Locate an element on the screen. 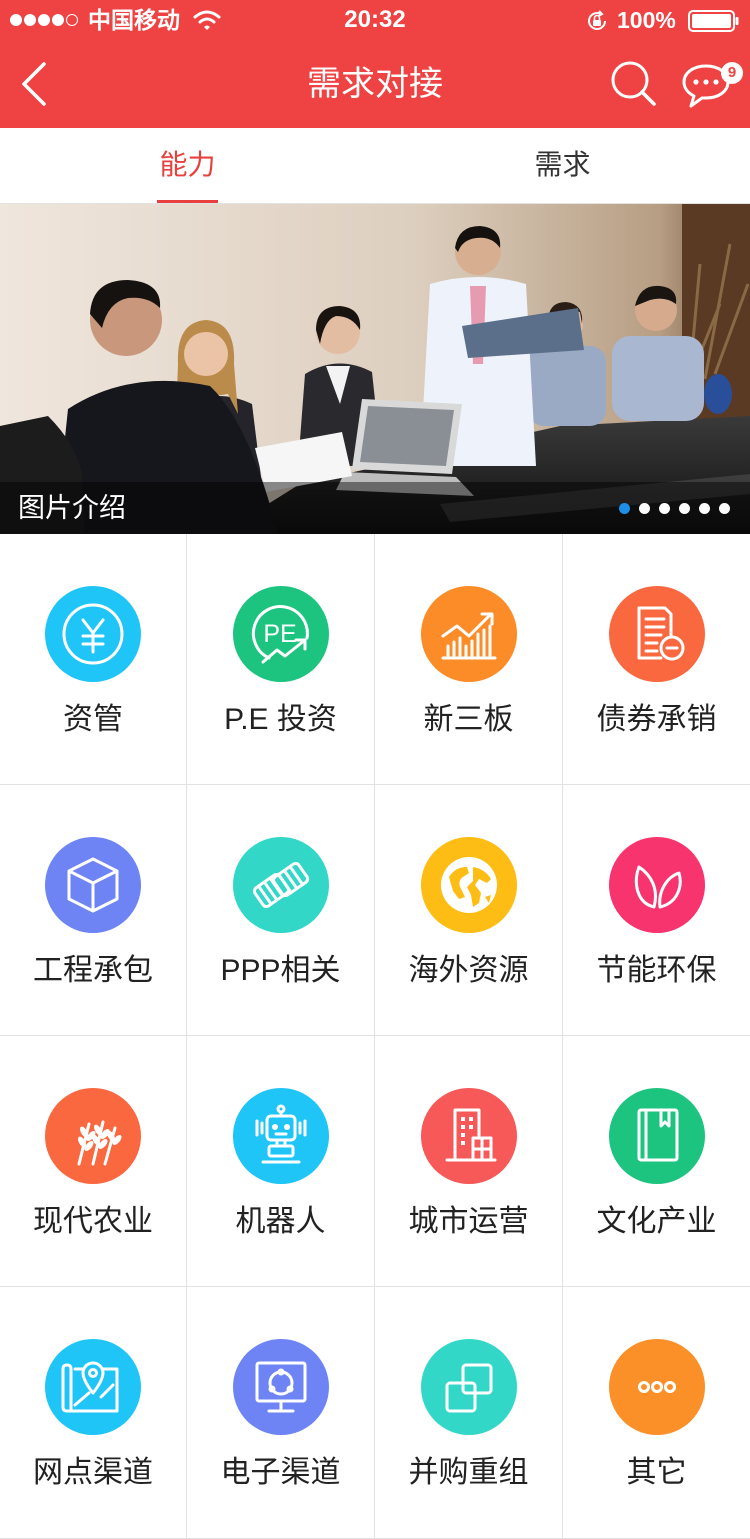  grid-item-energy-saving: 节能环保 is located at coordinates (656, 910).